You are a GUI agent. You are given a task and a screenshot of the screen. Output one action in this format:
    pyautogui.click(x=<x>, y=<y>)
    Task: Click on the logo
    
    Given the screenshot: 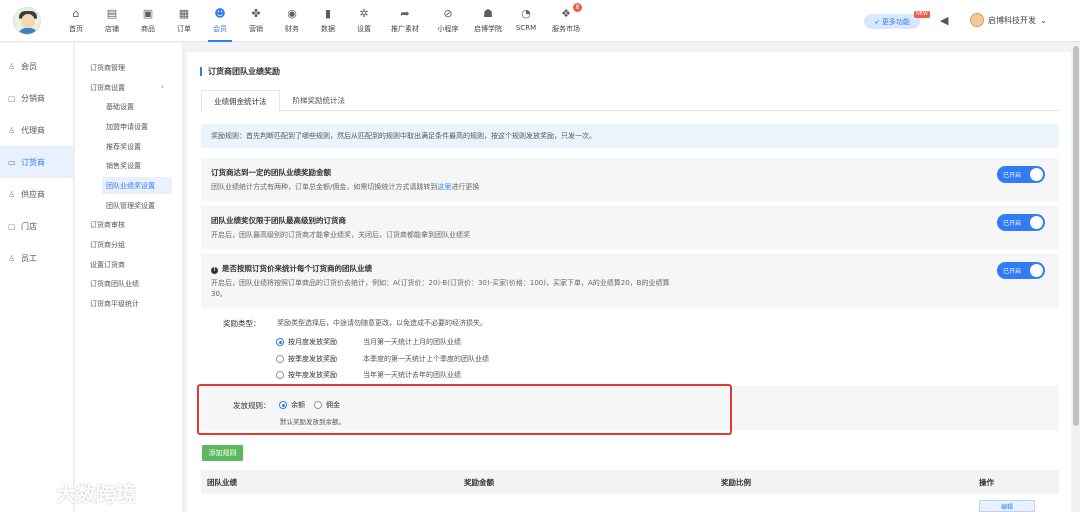 What is the action you would take?
    pyautogui.click(x=27, y=21)
    